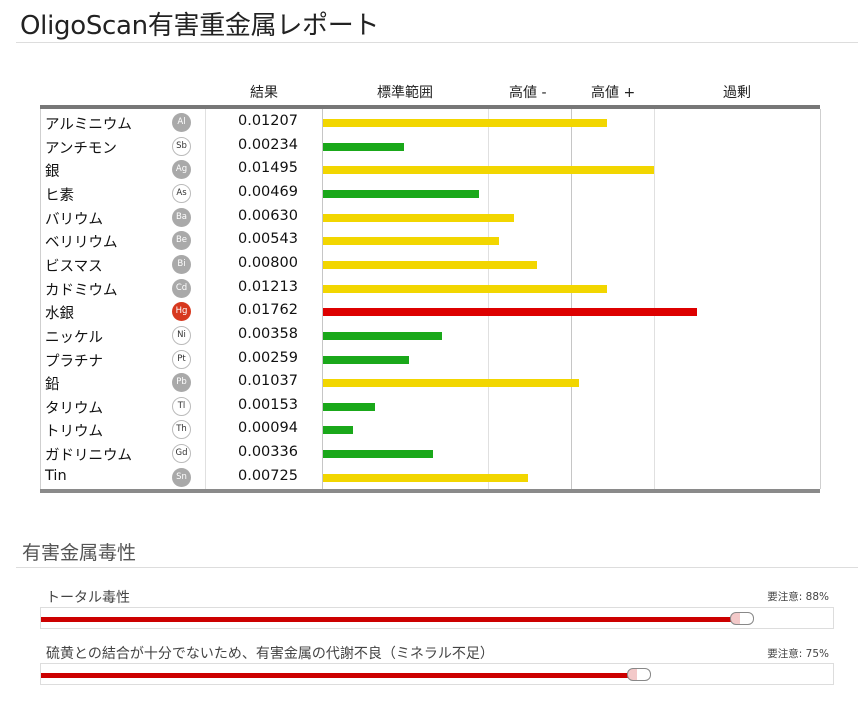 This screenshot has height=707, width=858. What do you see at coordinates (268, 452) in the screenshot?
I see `result-value: 0.00336` at bounding box center [268, 452].